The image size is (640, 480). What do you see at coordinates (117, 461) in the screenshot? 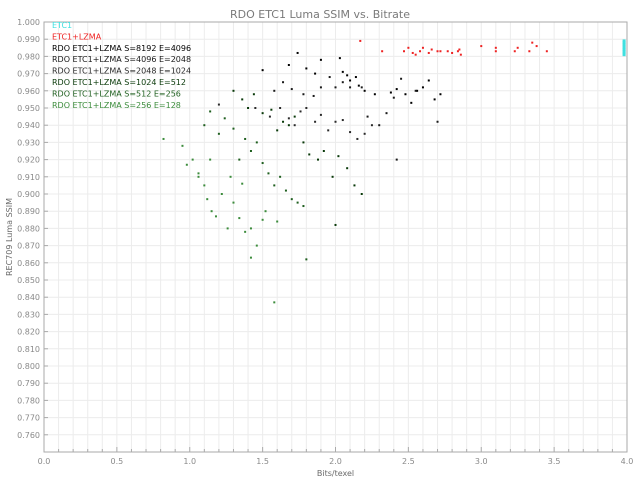
I see `x-tick-label: 0.5` at bounding box center [117, 461].